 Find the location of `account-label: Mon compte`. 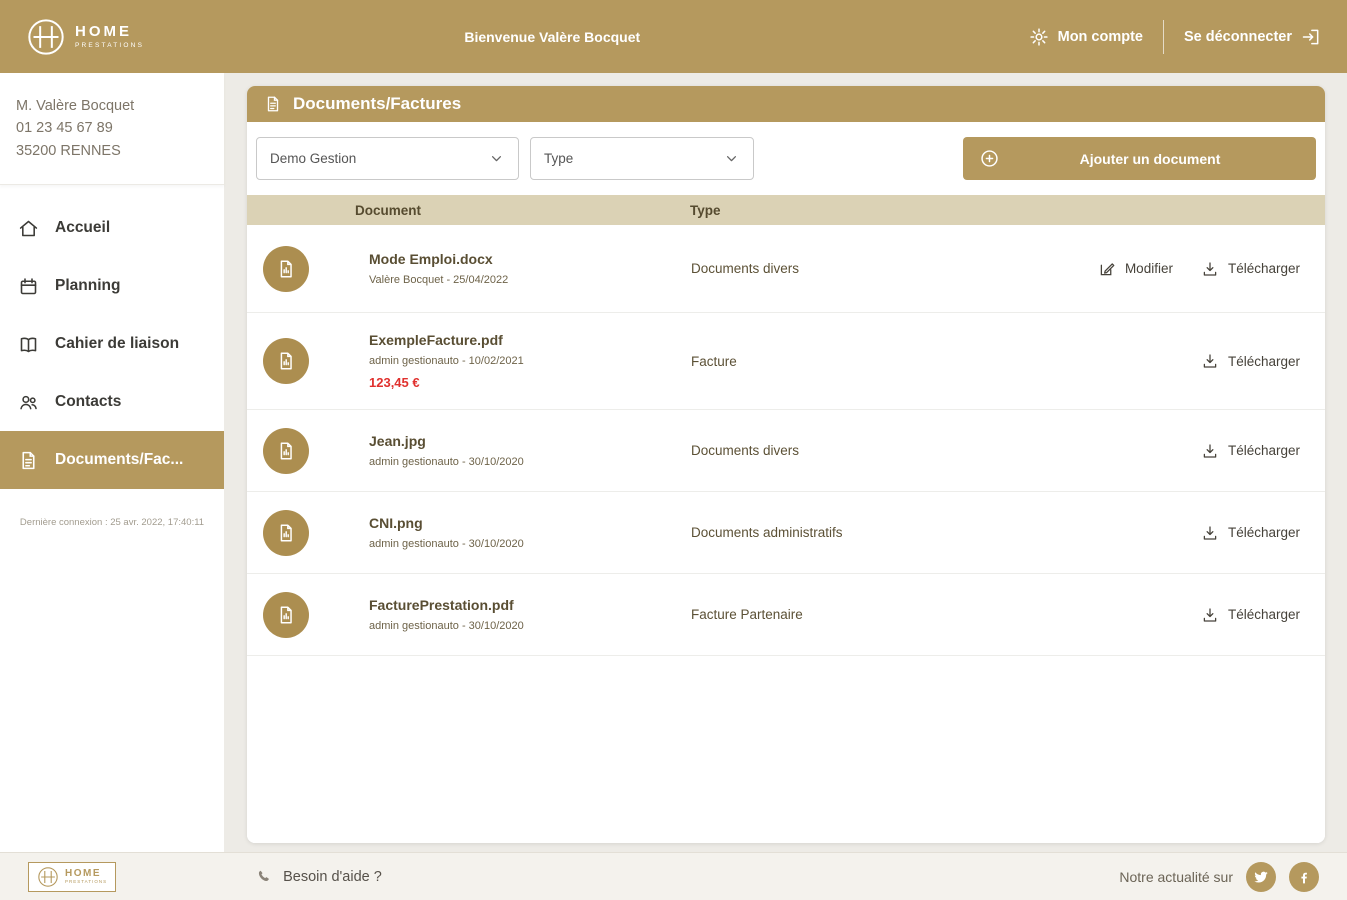

account-label: Mon compte is located at coordinates (1100, 36).